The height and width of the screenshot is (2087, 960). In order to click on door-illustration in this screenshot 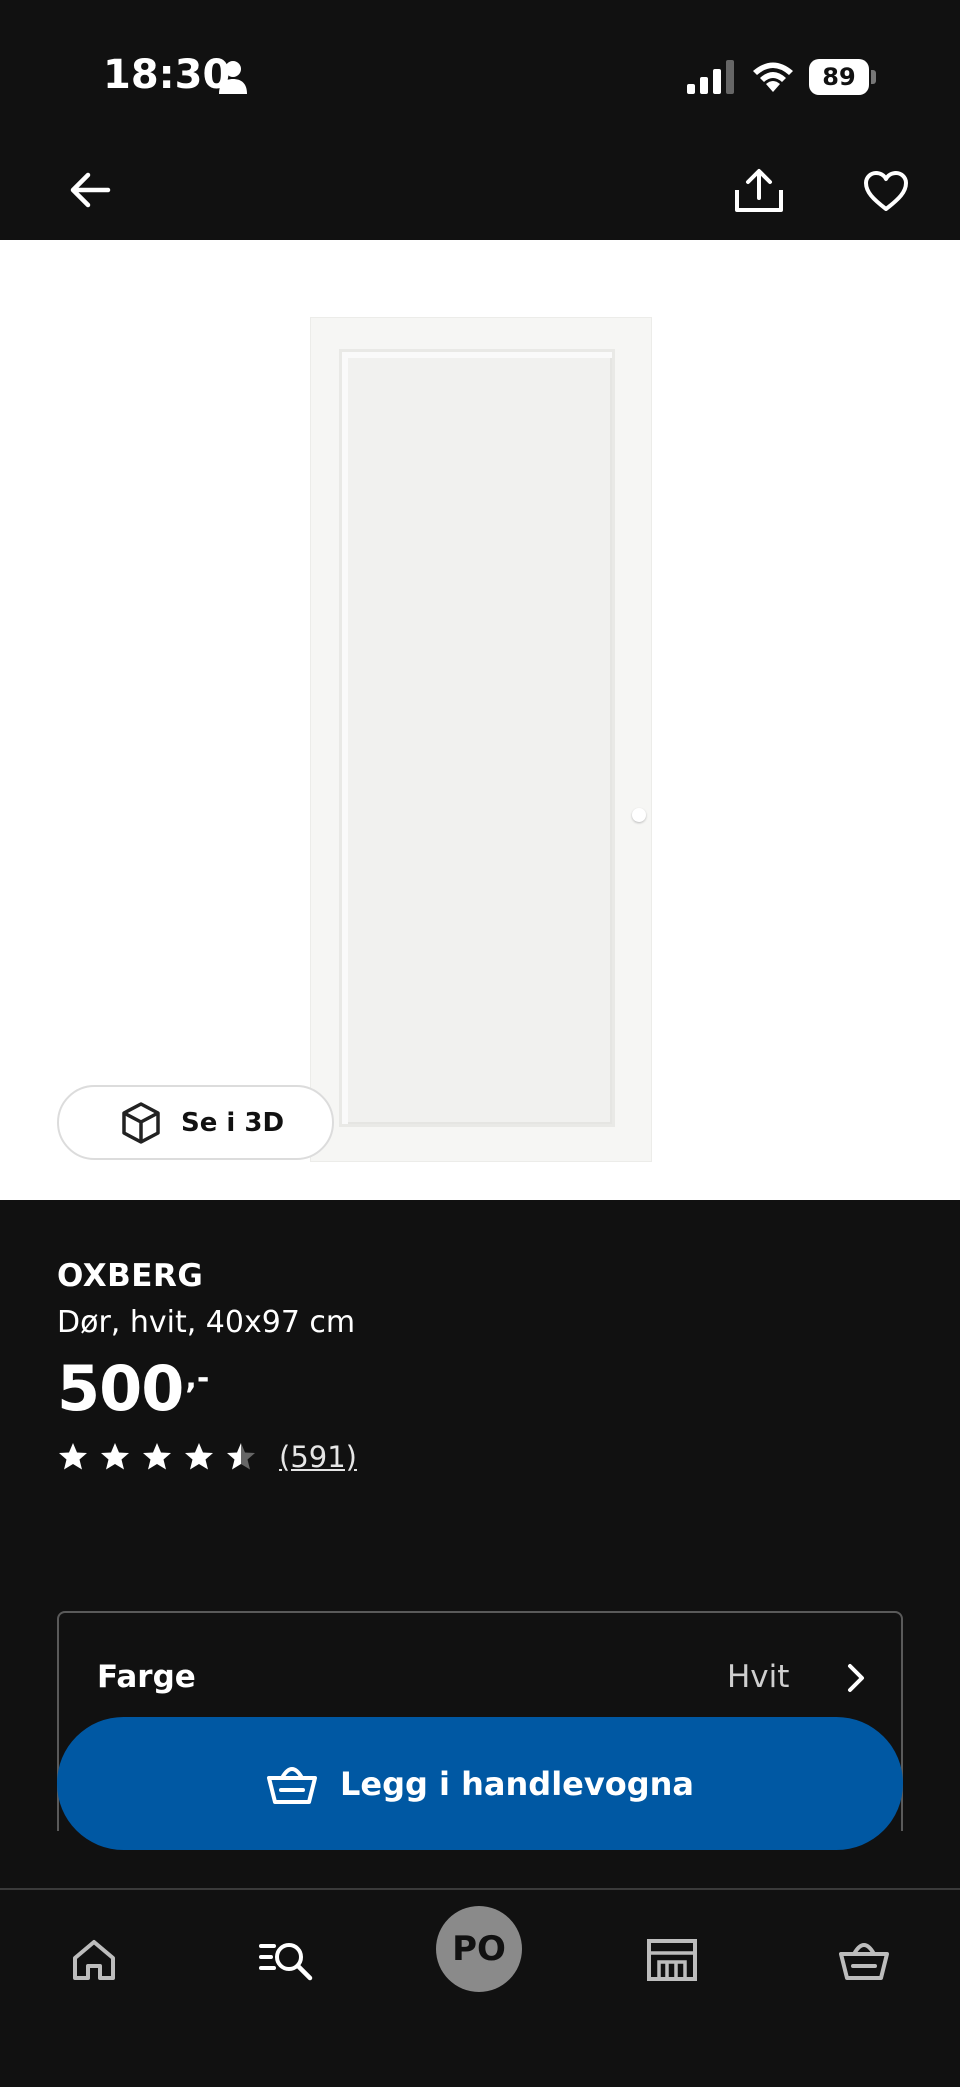, I will do `click(481, 739)`.